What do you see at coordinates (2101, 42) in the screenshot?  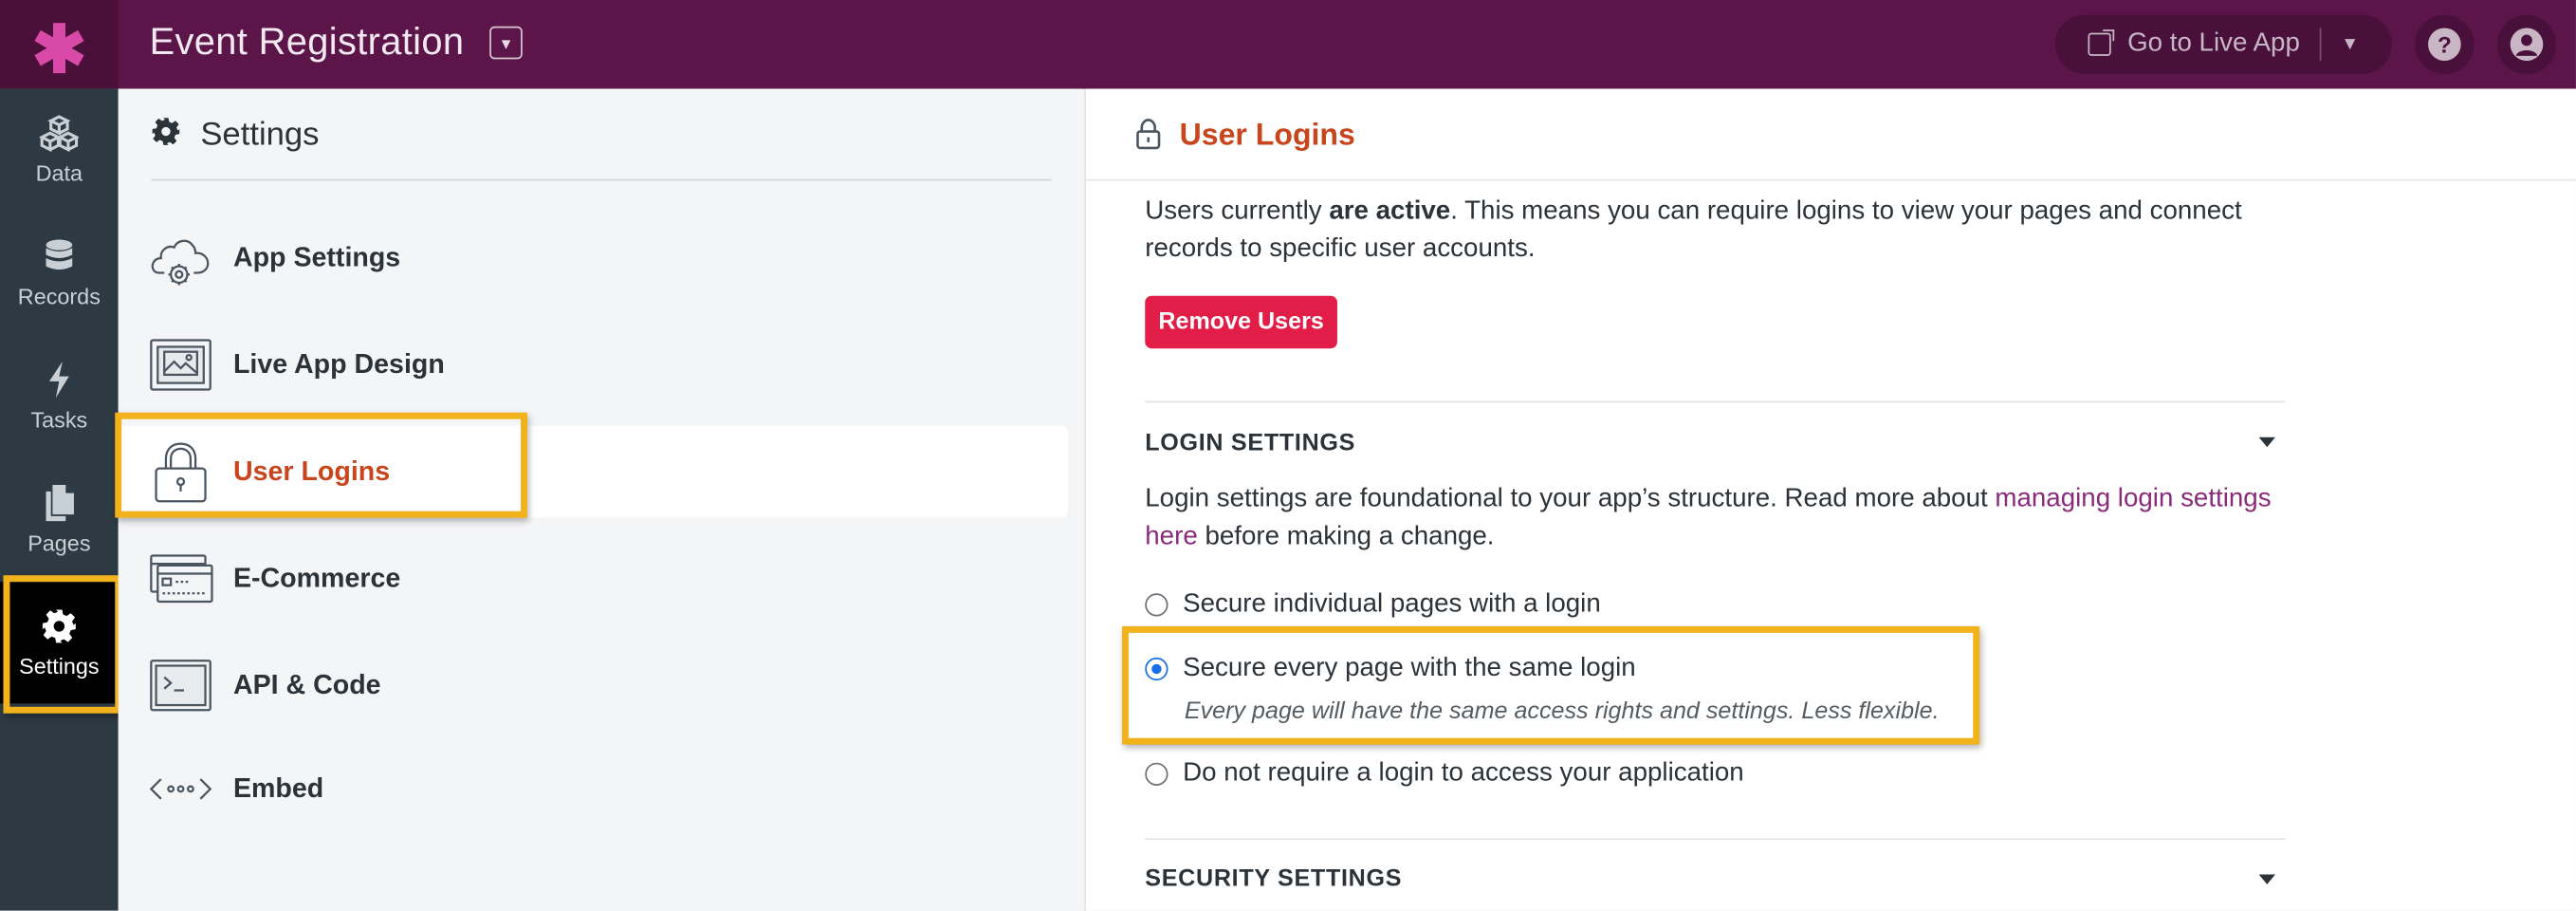 I see `external-link-icon` at bounding box center [2101, 42].